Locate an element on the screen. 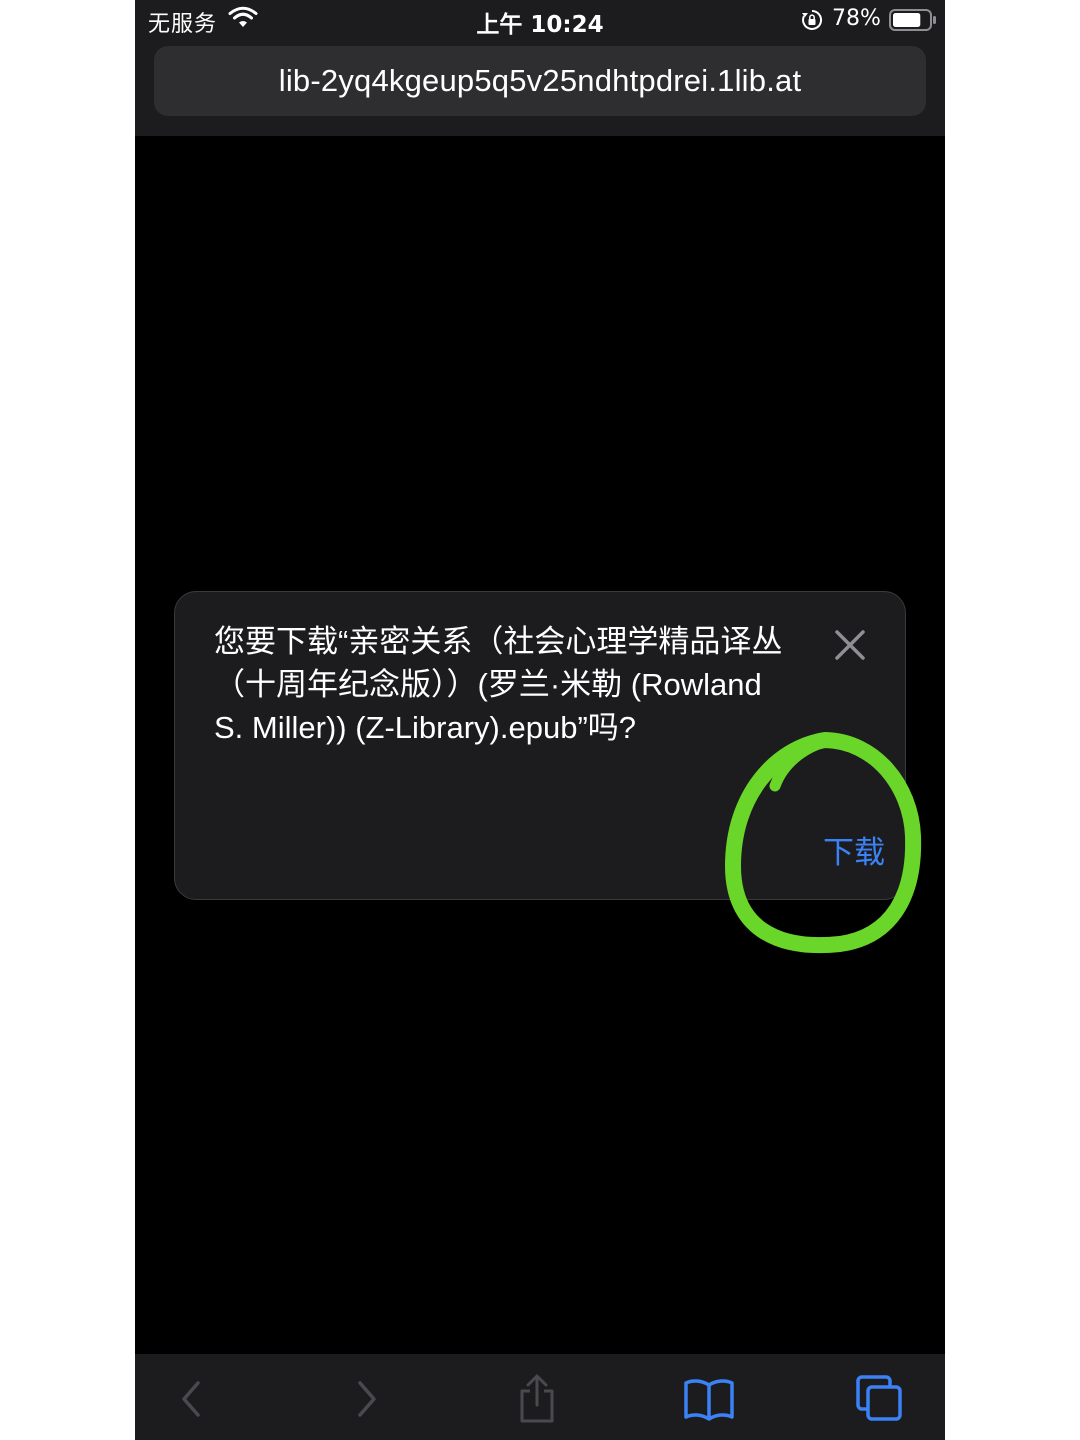 The width and height of the screenshot is (1080, 1440). address-bar: lib-2yq4kgeup5q5v25ndhtpdrei.1lib.at is located at coordinates (540, 81).